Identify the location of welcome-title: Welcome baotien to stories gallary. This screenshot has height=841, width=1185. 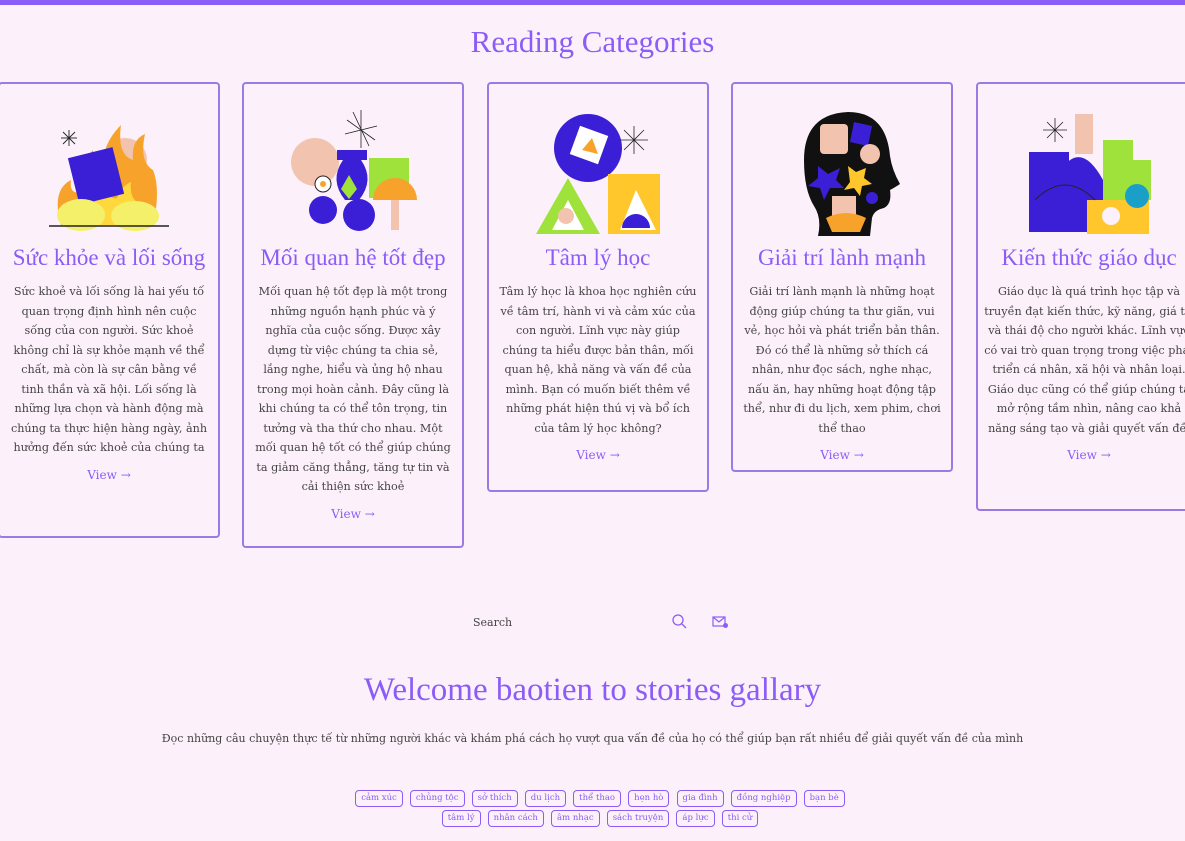
(592, 690).